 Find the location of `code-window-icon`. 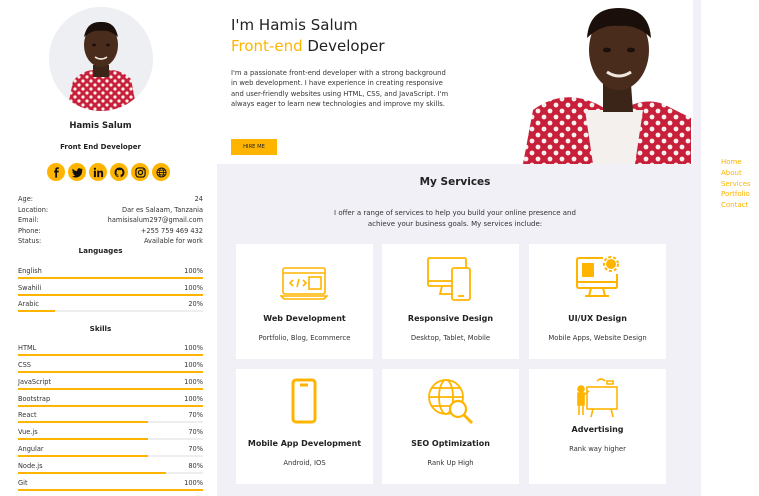

code-window-icon is located at coordinates (304, 282).